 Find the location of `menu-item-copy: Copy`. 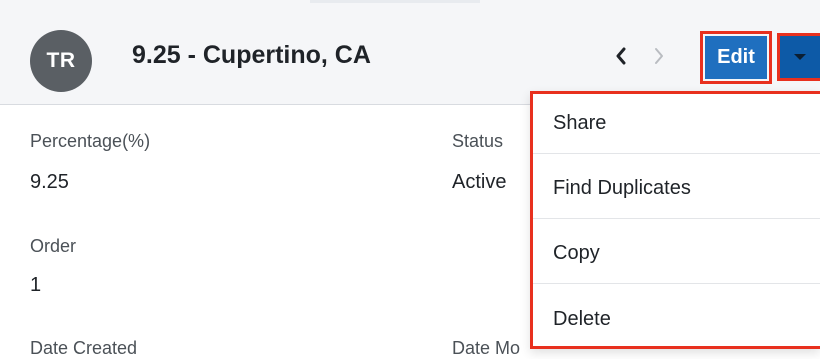

menu-item-copy: Copy is located at coordinates (676, 254).